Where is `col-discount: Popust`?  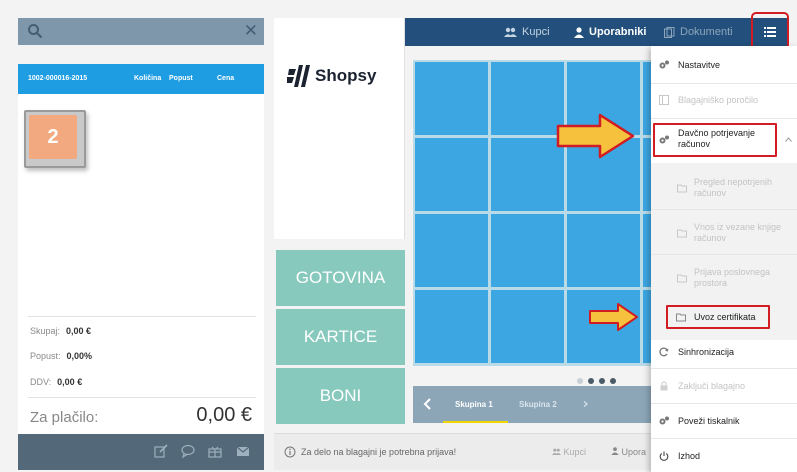
col-discount: Popust is located at coordinates (181, 78).